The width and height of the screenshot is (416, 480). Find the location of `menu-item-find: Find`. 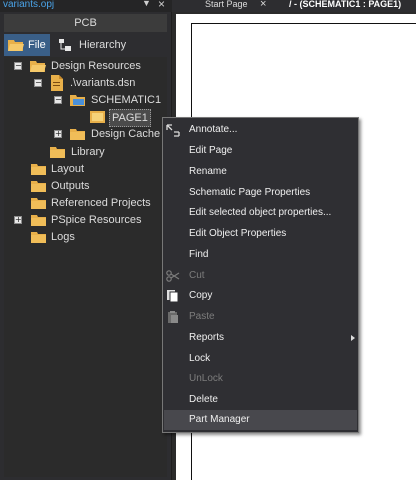

menu-item-find: Find is located at coordinates (260, 255).